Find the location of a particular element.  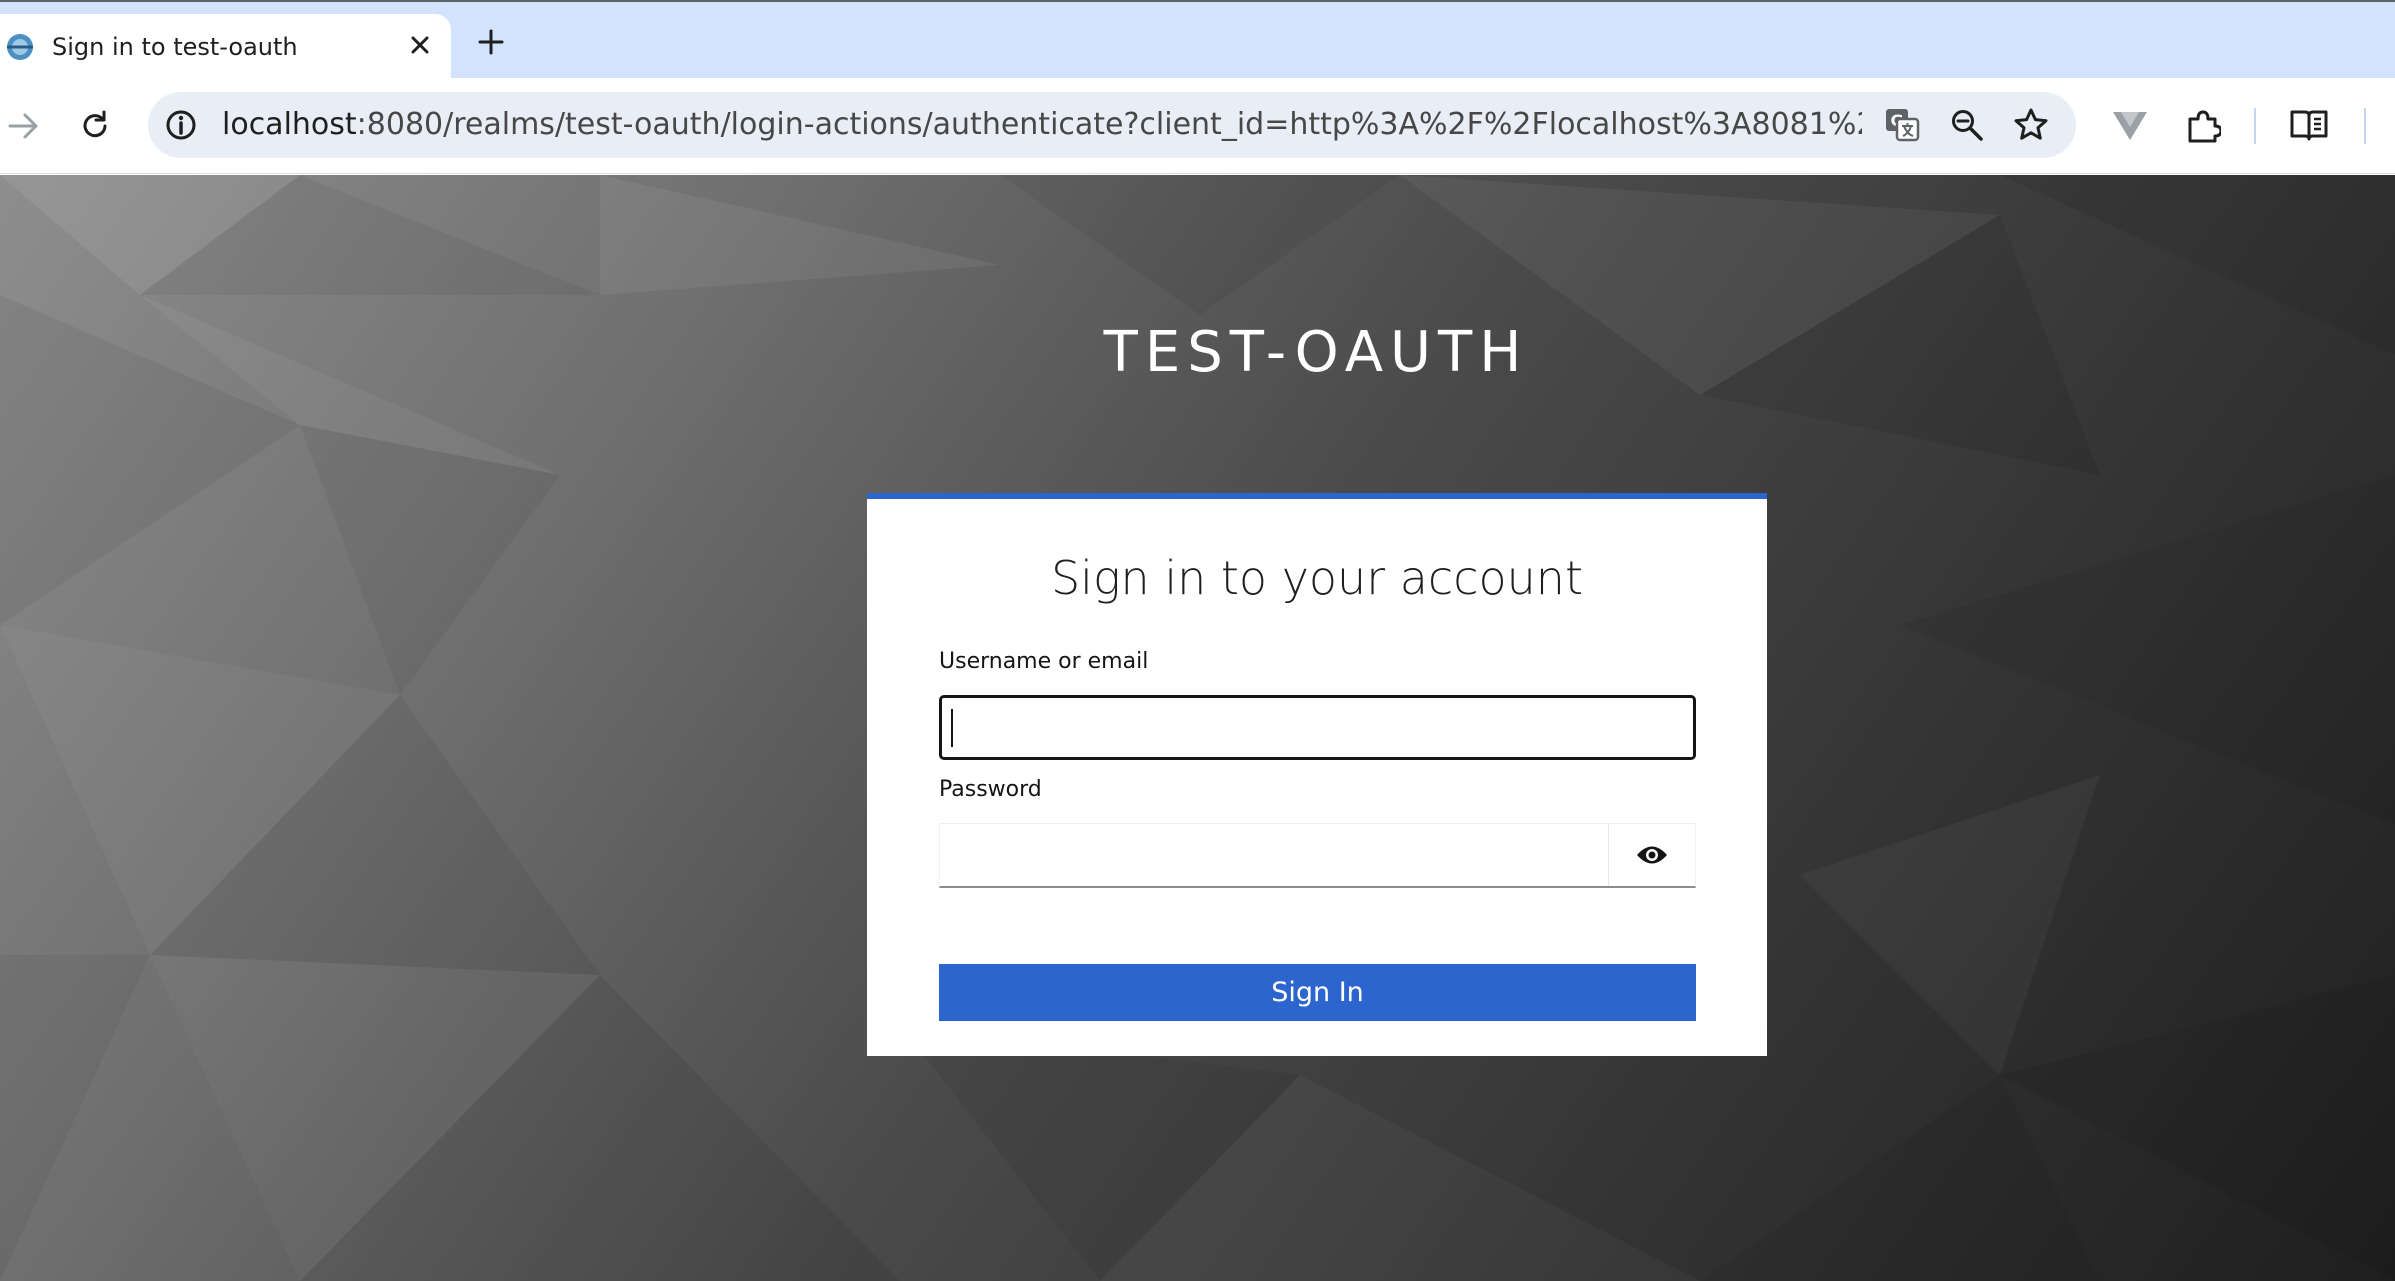

translate-icon: G is located at coordinates (1902, 125).